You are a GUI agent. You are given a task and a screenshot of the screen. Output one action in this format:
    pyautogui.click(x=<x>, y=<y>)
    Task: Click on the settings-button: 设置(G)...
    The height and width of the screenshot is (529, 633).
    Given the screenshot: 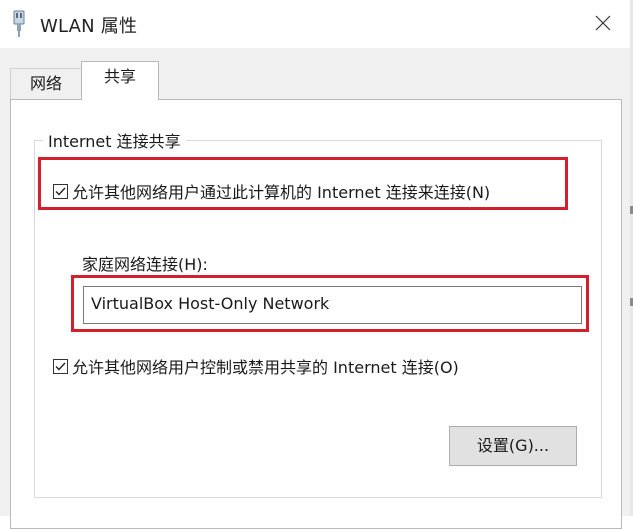 What is the action you would take?
    pyautogui.click(x=513, y=446)
    